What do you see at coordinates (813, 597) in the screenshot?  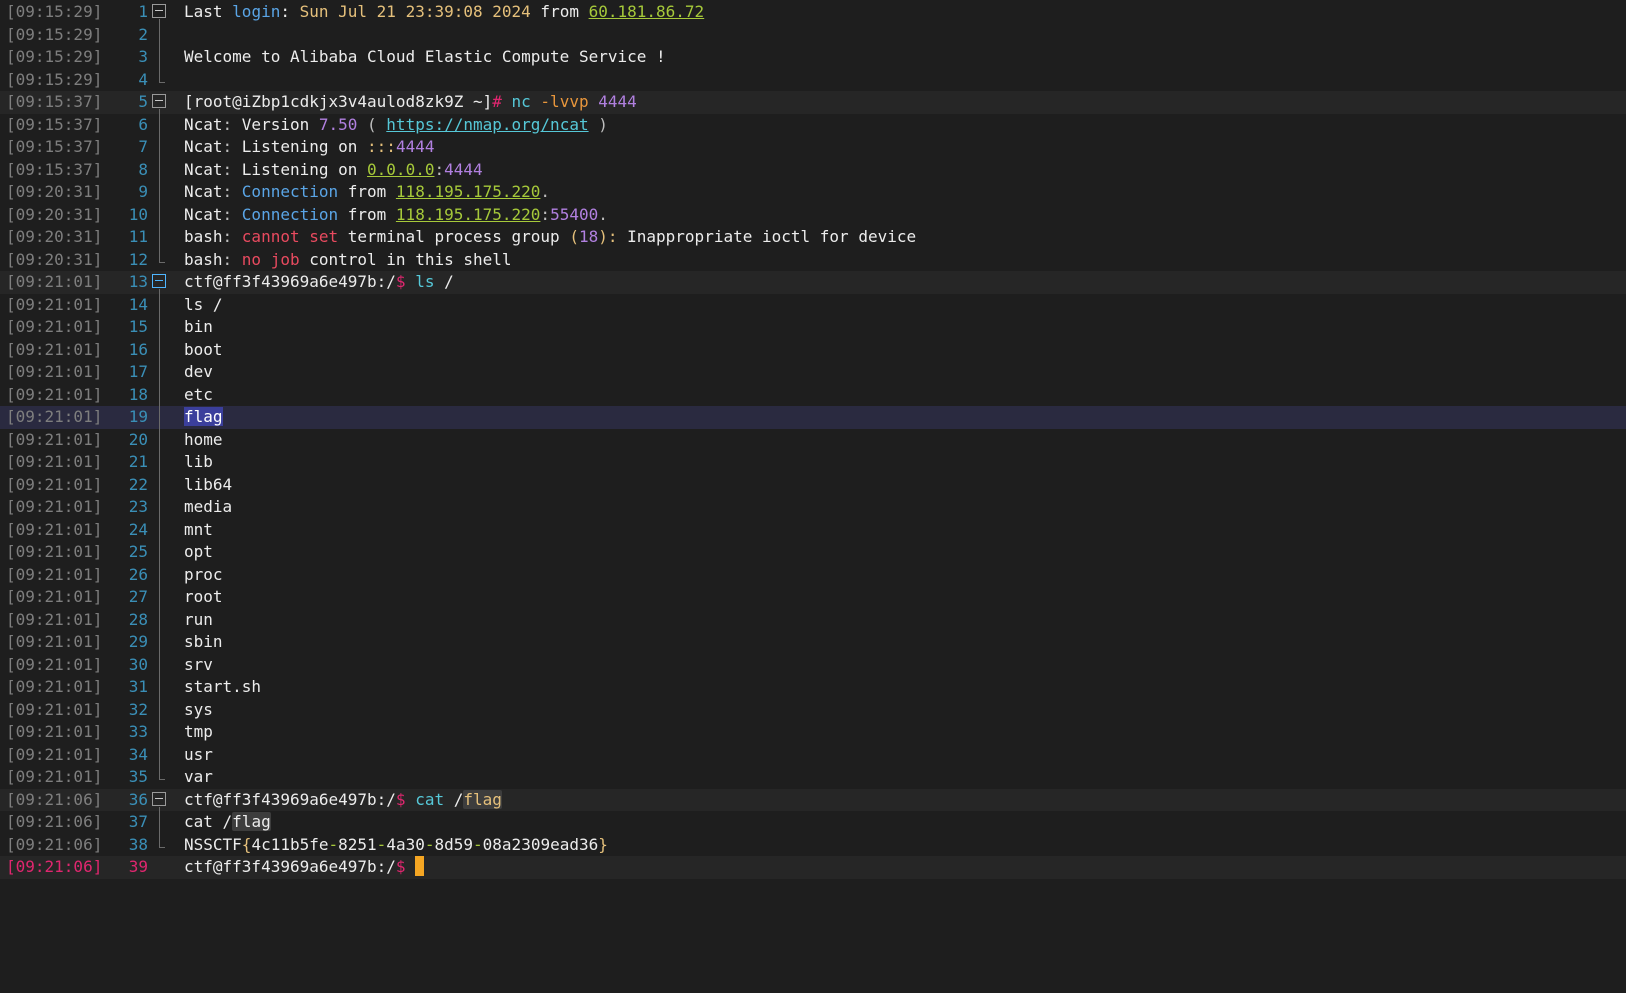 I see `terminal-line: [09:21:01] 27 root` at bounding box center [813, 597].